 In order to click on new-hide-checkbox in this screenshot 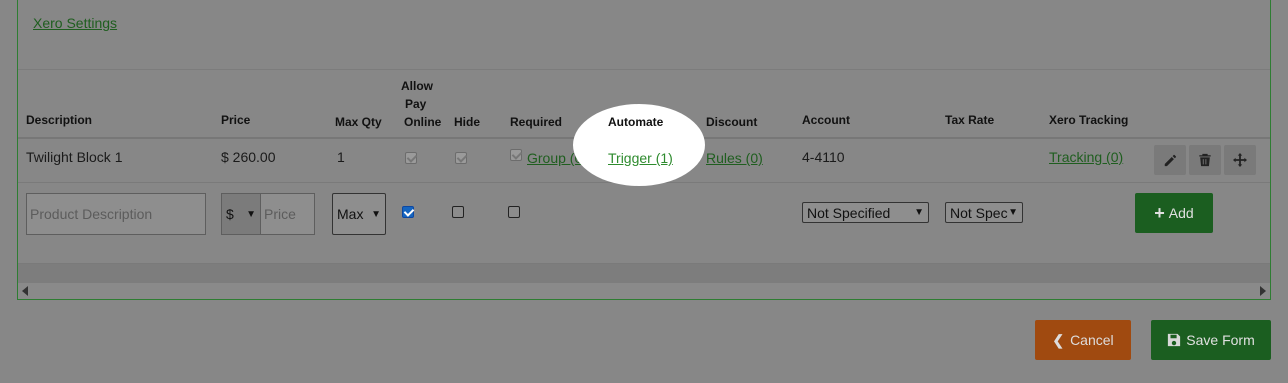, I will do `click(458, 212)`.